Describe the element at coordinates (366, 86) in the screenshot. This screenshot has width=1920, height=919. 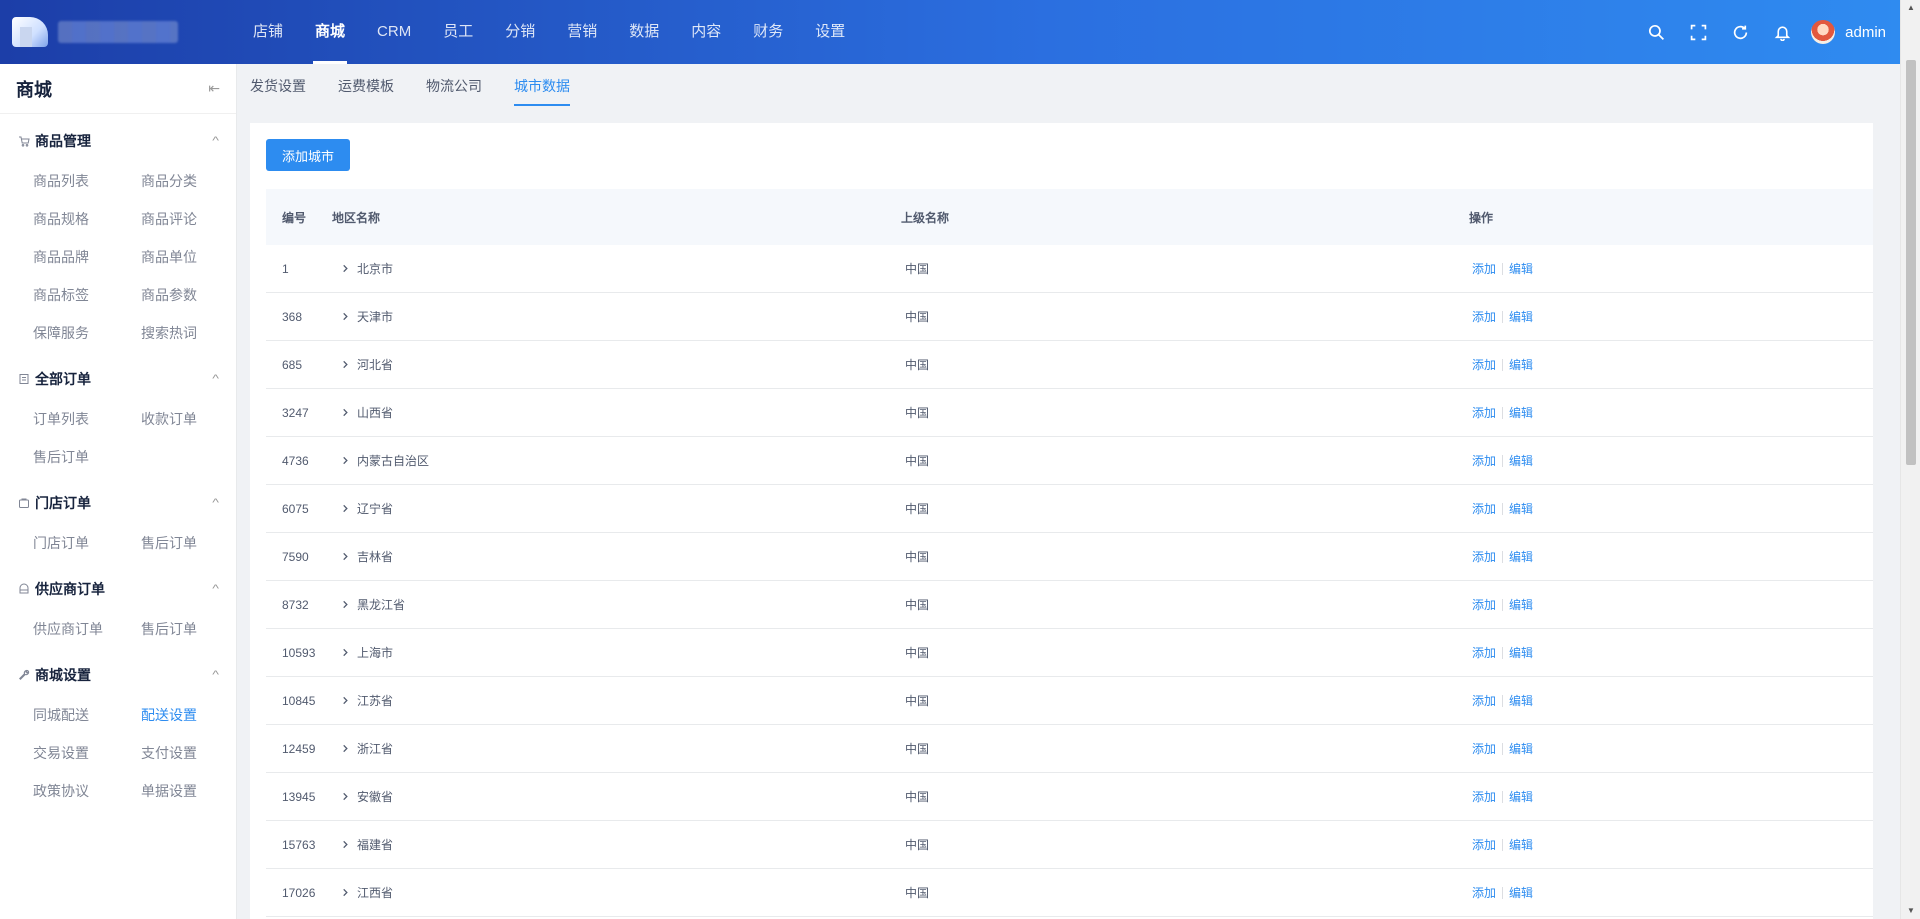
I see `tab-item: 运费模板` at that location.